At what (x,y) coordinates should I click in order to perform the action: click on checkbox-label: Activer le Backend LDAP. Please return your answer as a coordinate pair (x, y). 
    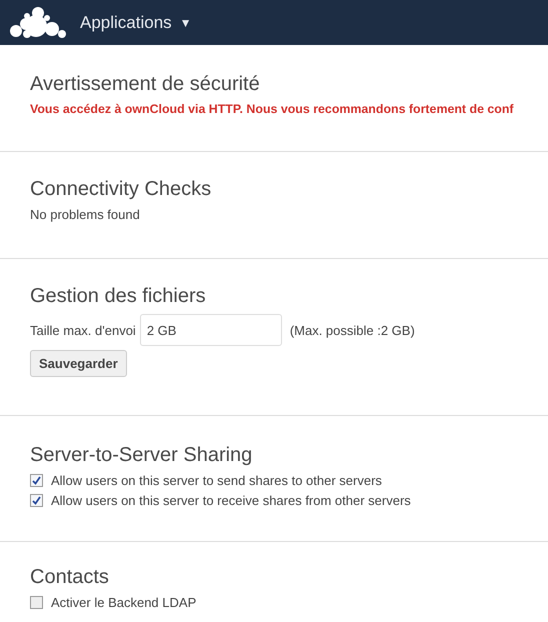
    Looking at the image, I should click on (123, 602).